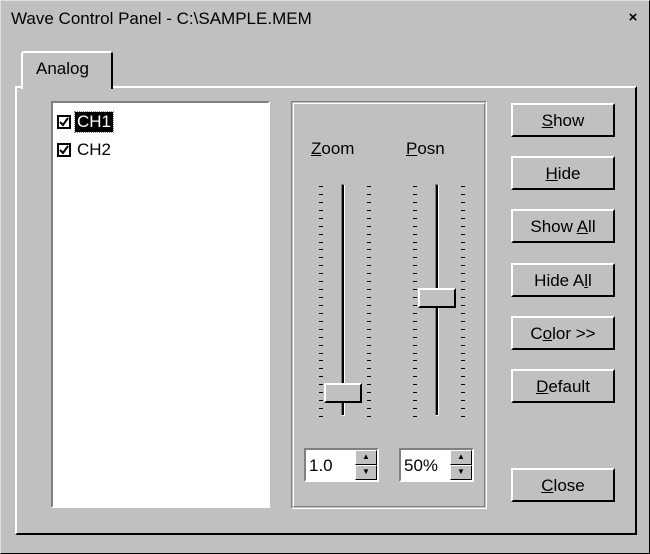 Image resolution: width=650 pixels, height=554 pixels. Describe the element at coordinates (563, 120) in the screenshot. I see `show-button: Show` at that location.